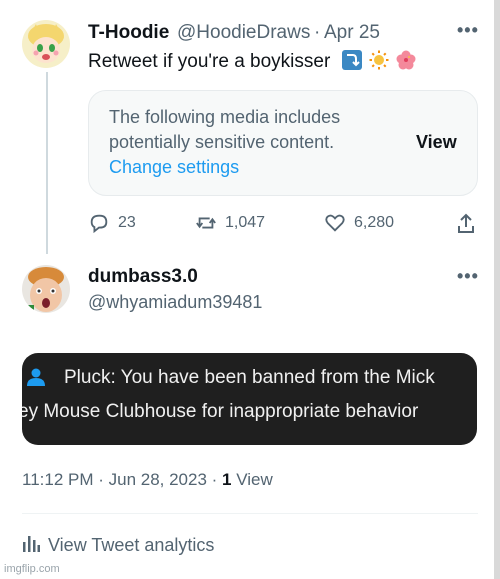  I want to click on share-icon, so click(466, 223).